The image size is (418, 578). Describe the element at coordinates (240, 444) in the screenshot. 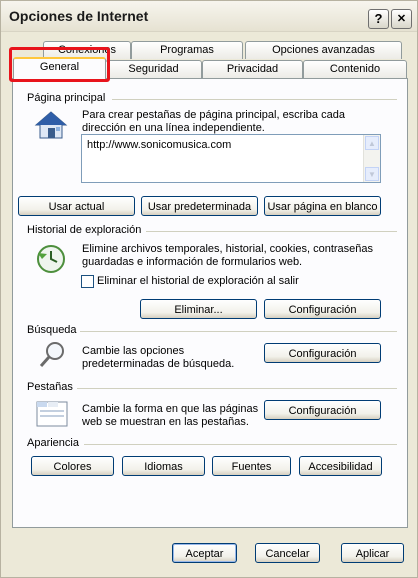

I see `appearance-group-divider` at that location.